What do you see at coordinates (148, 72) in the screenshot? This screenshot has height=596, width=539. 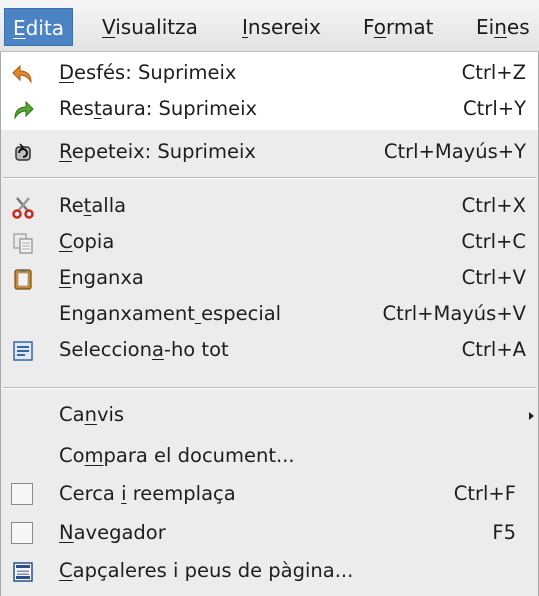 I see `menu-item-label: Desfés: Suprimeix` at bounding box center [148, 72].